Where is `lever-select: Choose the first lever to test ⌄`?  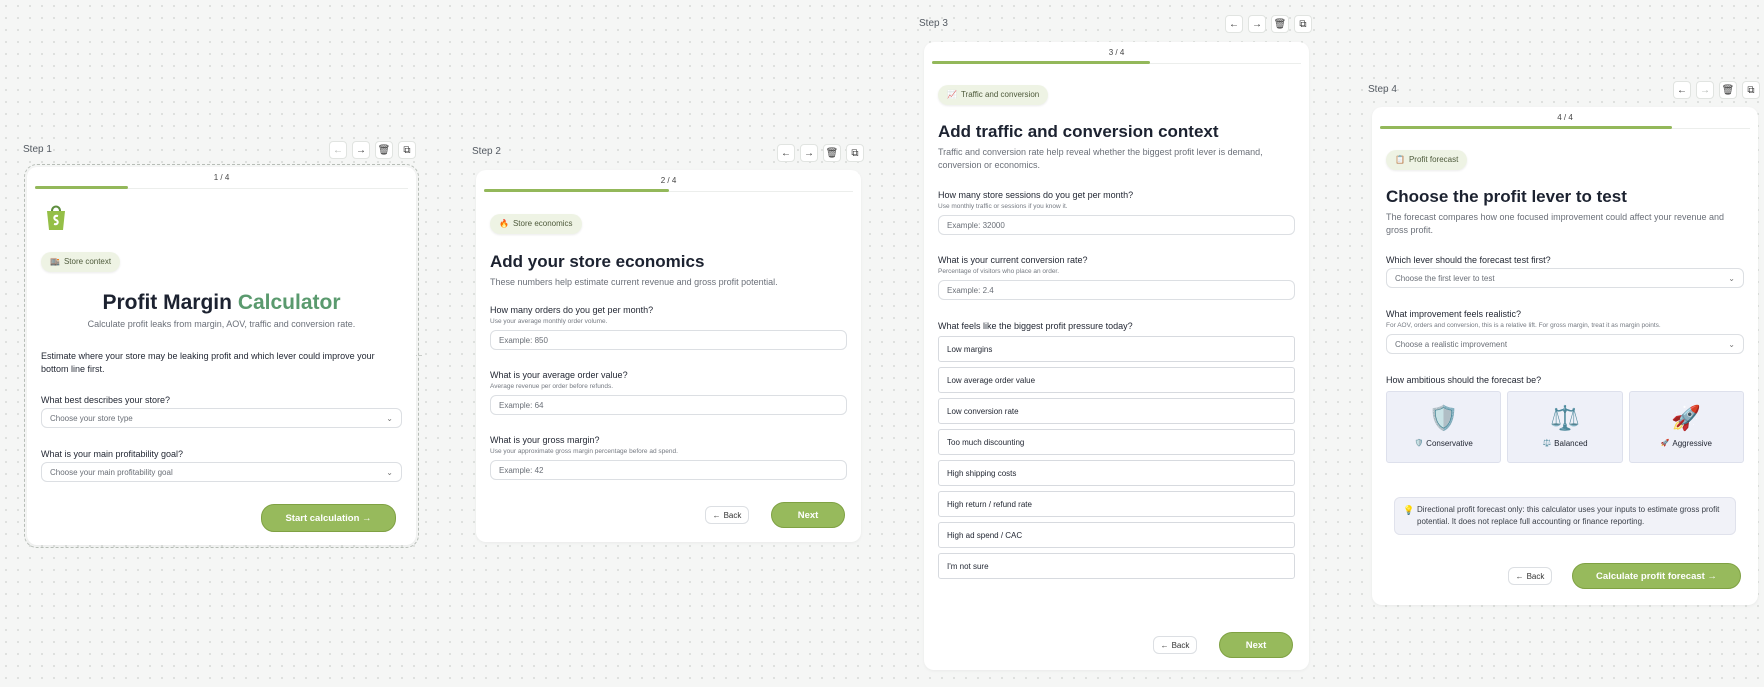 lever-select: Choose the first lever to test ⌄ is located at coordinates (1565, 278).